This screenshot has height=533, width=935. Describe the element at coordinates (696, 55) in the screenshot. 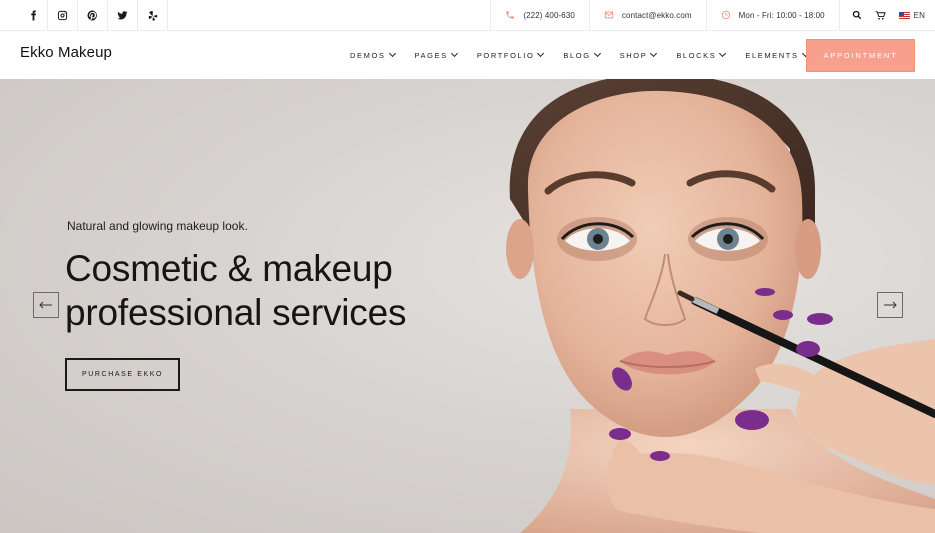

I see `menu-label: BLOCKS` at that location.